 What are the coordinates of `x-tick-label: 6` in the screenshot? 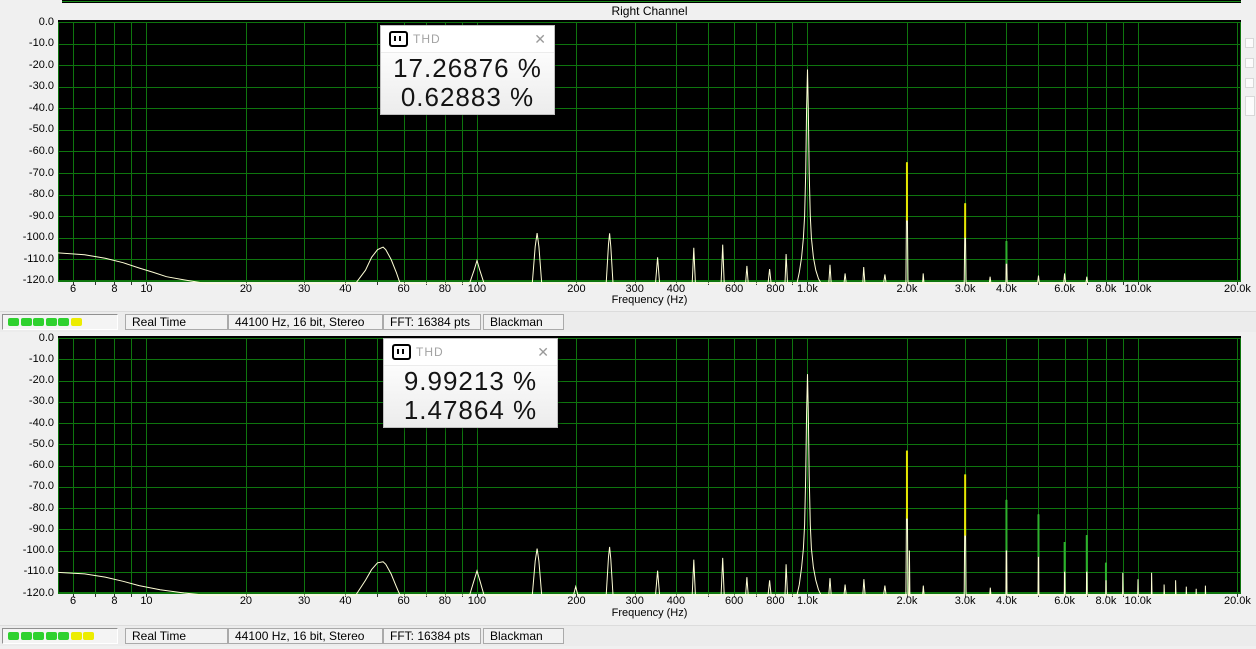 It's located at (73, 601).